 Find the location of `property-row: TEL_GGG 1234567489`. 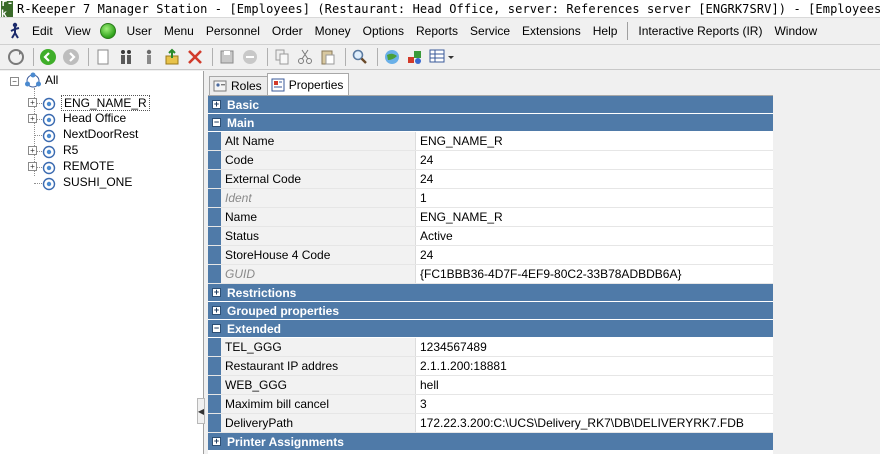

property-row: TEL_GGG 1234567489 is located at coordinates (490, 347).